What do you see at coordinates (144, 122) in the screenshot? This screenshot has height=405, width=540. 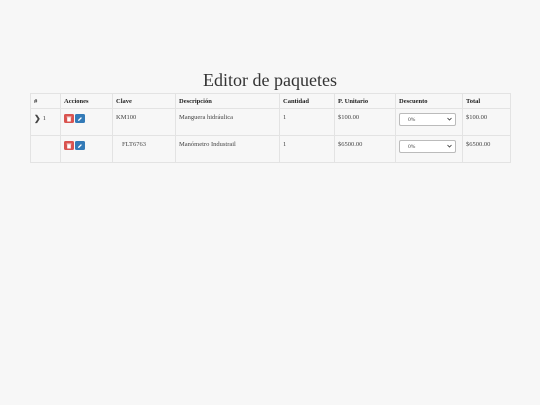 I see `code-cell: KM100` at bounding box center [144, 122].